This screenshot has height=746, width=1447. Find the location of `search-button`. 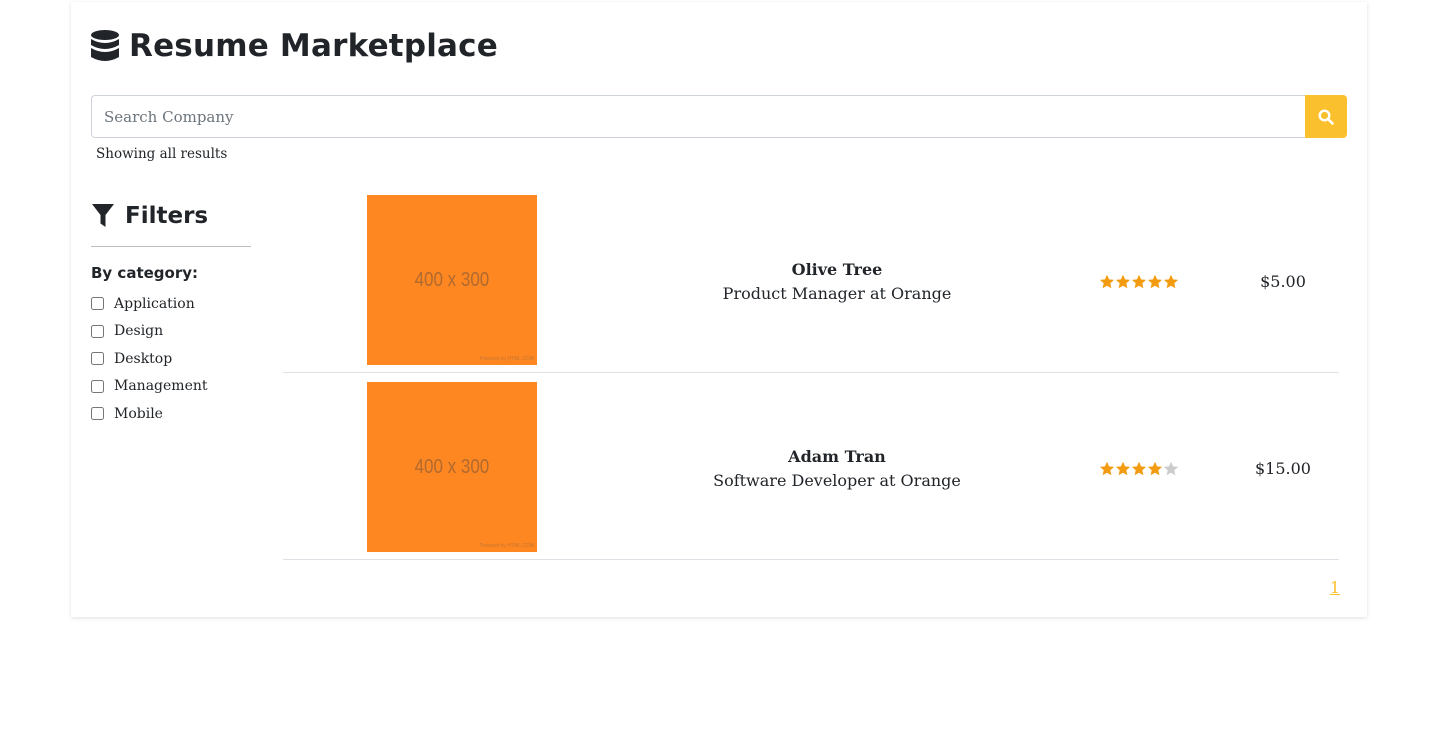

search-button is located at coordinates (1326, 116).